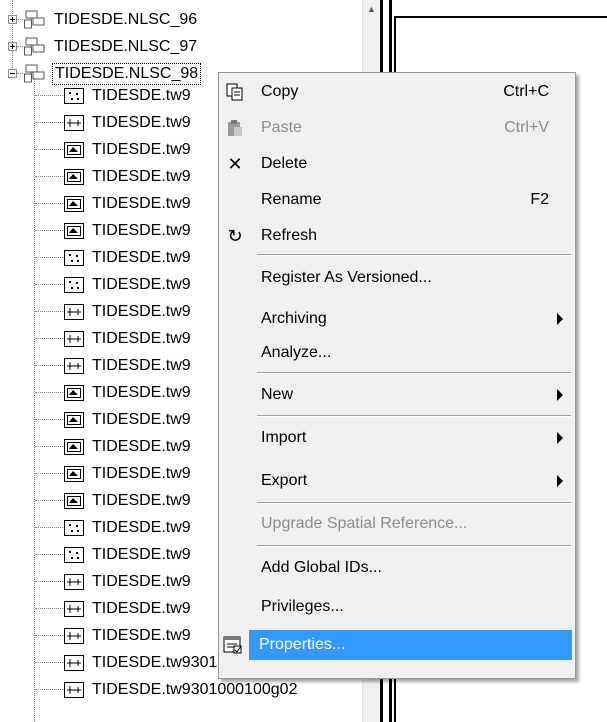 The width and height of the screenshot is (607, 722). Describe the element at coordinates (396, 200) in the screenshot. I see `menu-item-rename: Rename F2` at that location.